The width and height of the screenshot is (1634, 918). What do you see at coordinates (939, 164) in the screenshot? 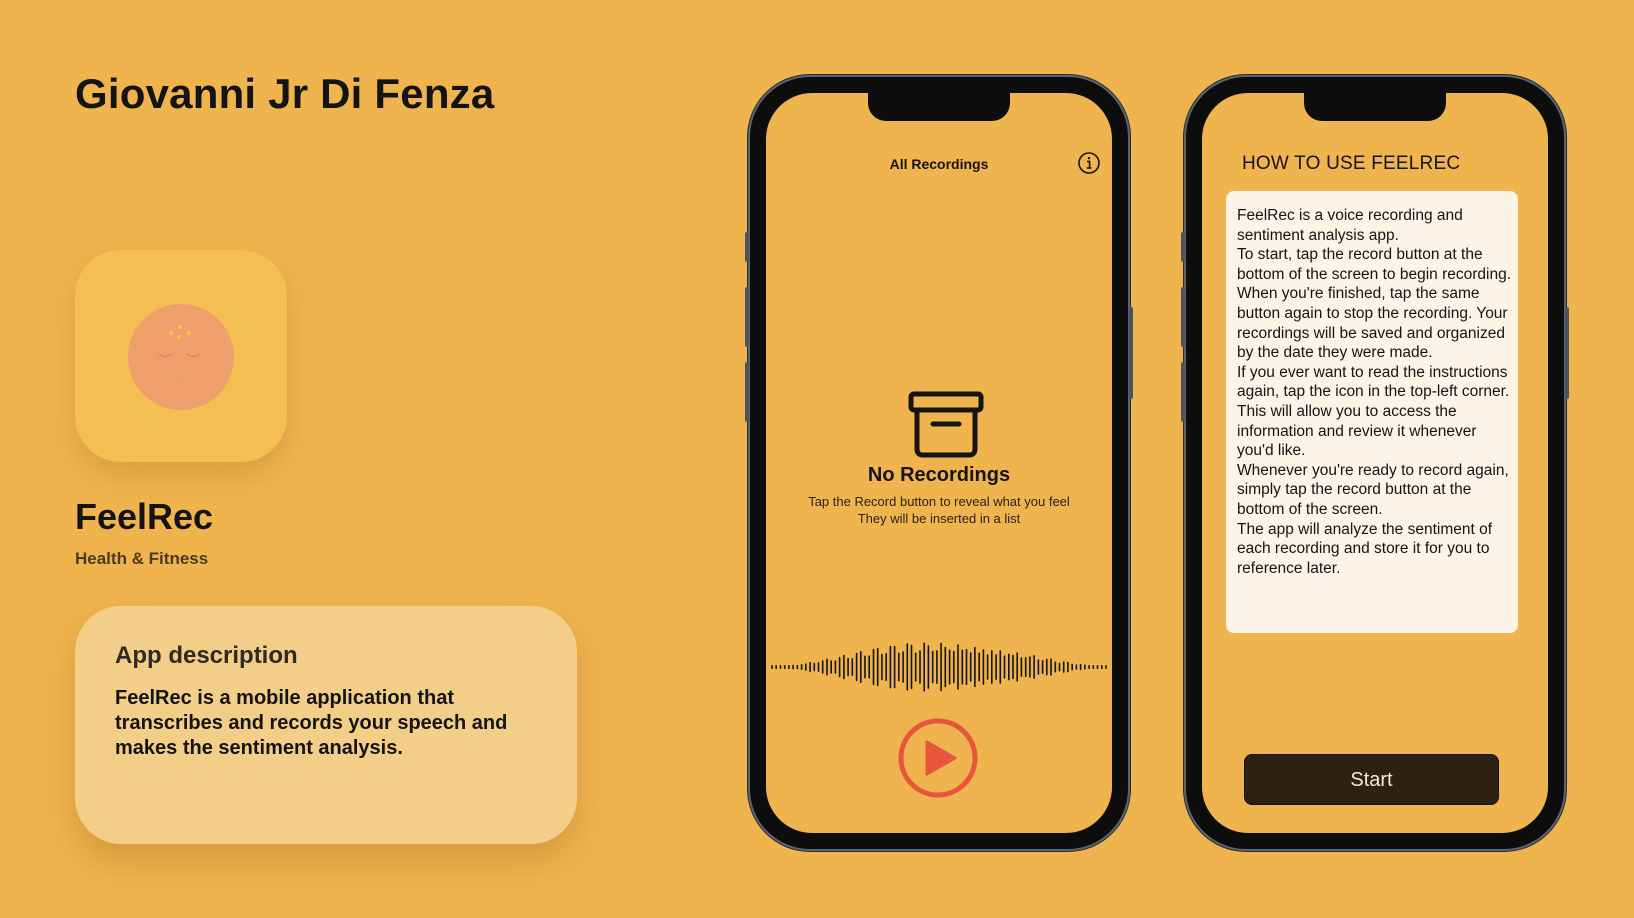
I see `nav-title: All Recordings` at bounding box center [939, 164].